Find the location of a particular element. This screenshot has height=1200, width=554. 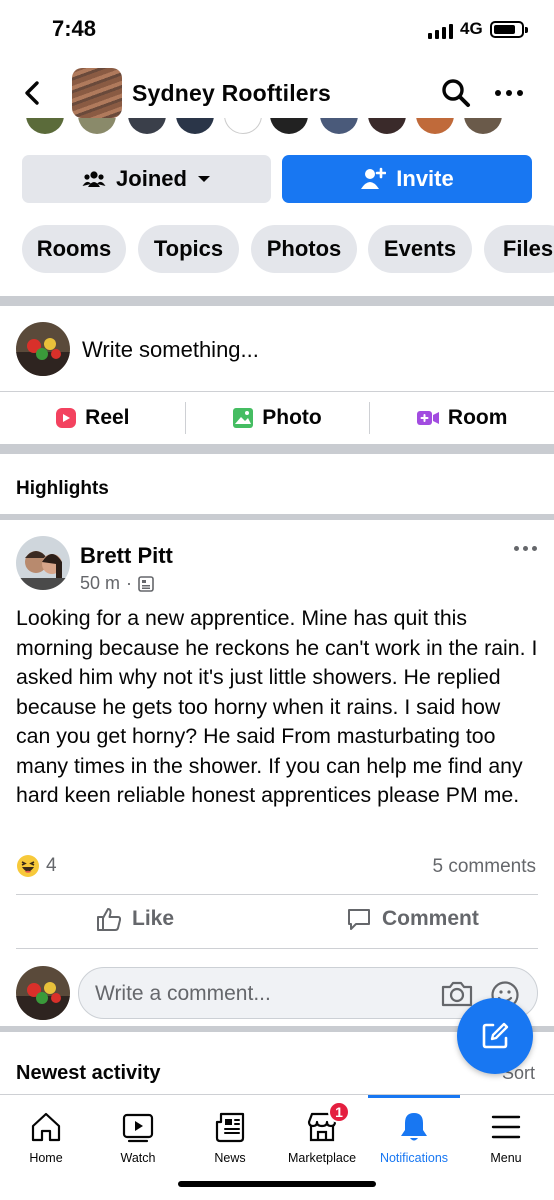

compose-icon is located at coordinates (495, 1035).